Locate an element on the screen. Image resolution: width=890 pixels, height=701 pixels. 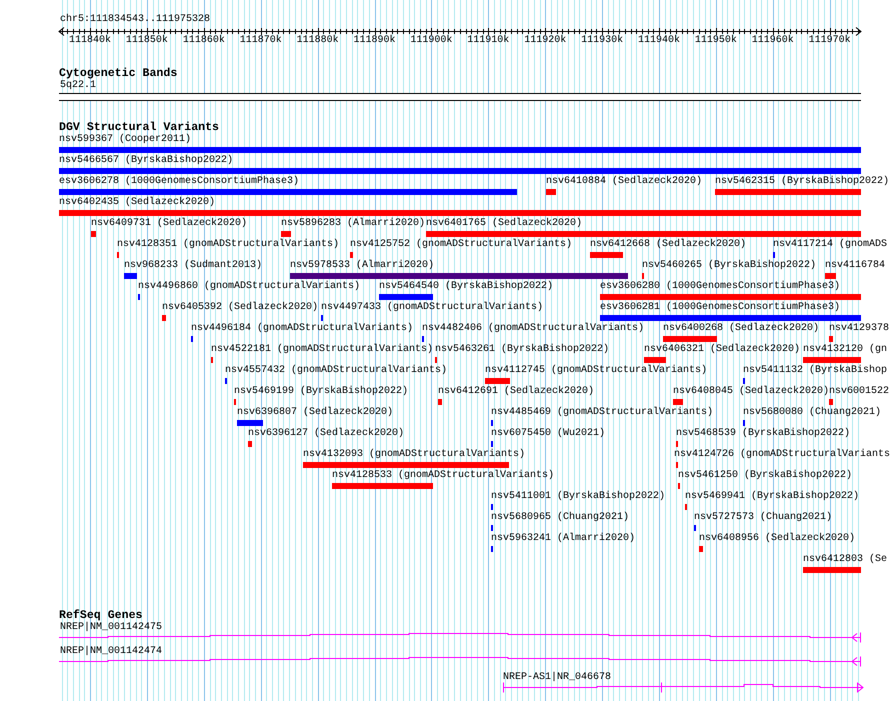
variant-label: nsv6001522 is located at coordinates (859, 392).